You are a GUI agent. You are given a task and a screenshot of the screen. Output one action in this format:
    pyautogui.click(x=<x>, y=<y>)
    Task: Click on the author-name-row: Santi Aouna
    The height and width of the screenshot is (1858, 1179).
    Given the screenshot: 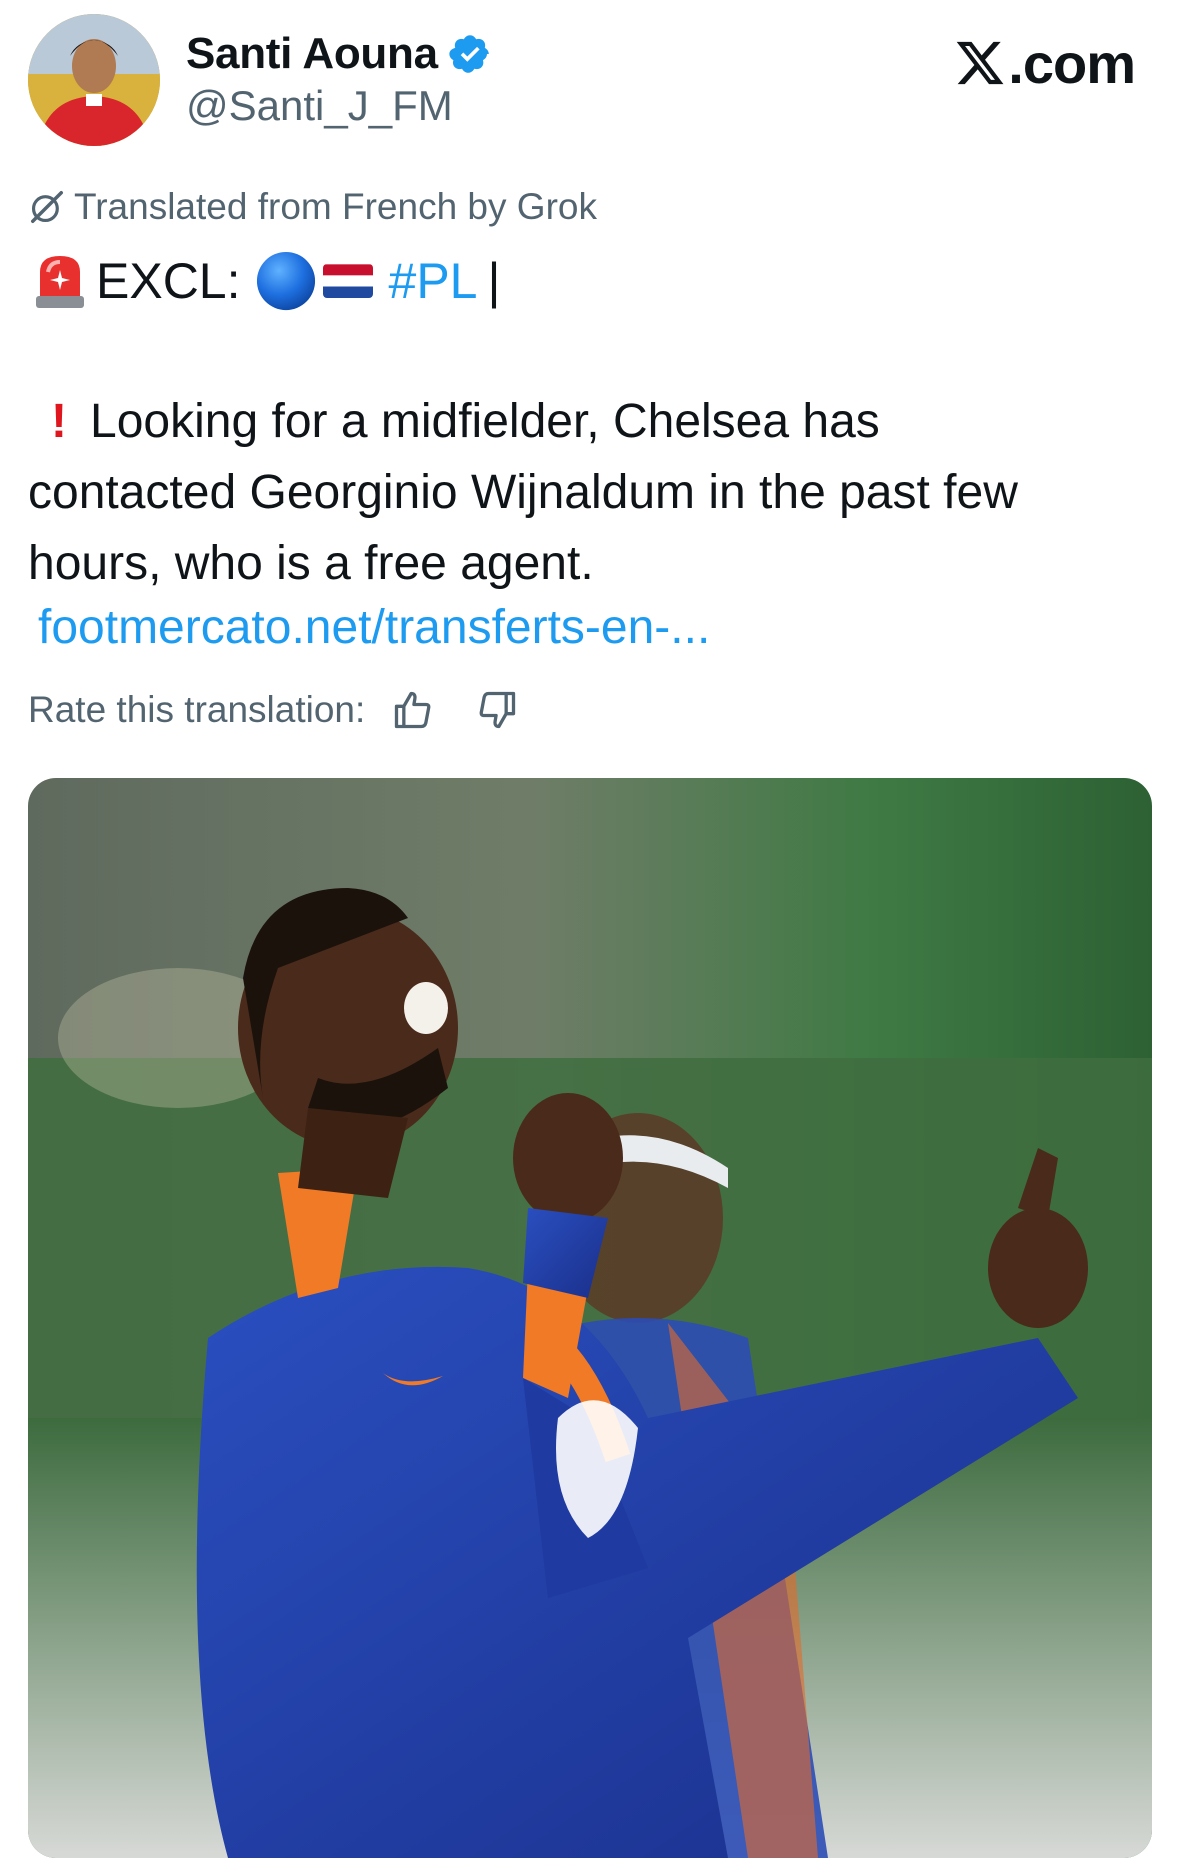 What is the action you would take?
    pyautogui.click(x=339, y=54)
    